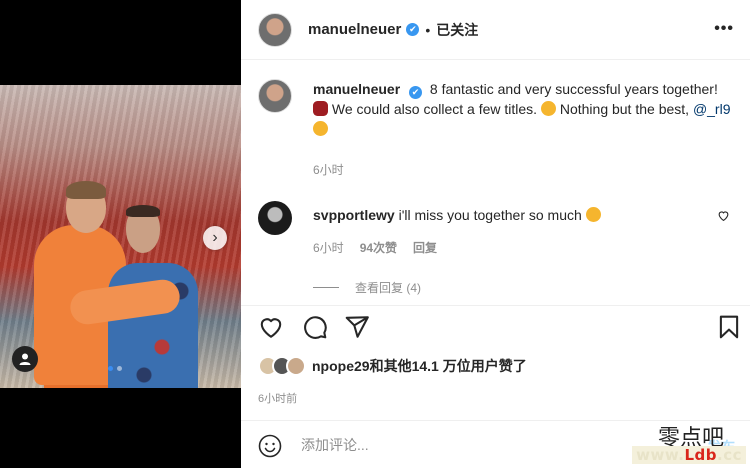  Describe the element at coordinates (548, 108) in the screenshot. I see `smiling-face-emoji-icon` at that location.